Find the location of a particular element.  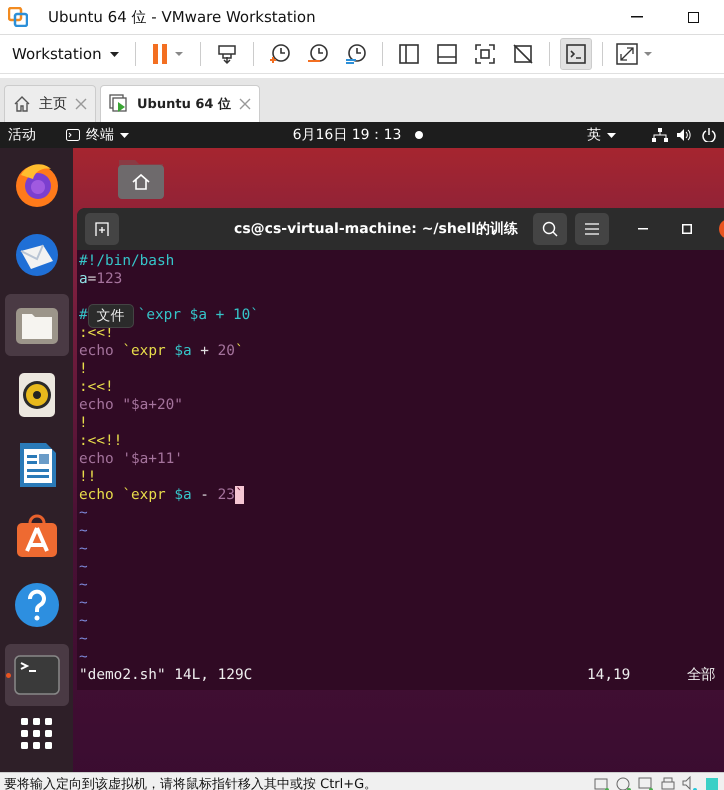

workstation-menu: Workstation is located at coordinates (65, 54).